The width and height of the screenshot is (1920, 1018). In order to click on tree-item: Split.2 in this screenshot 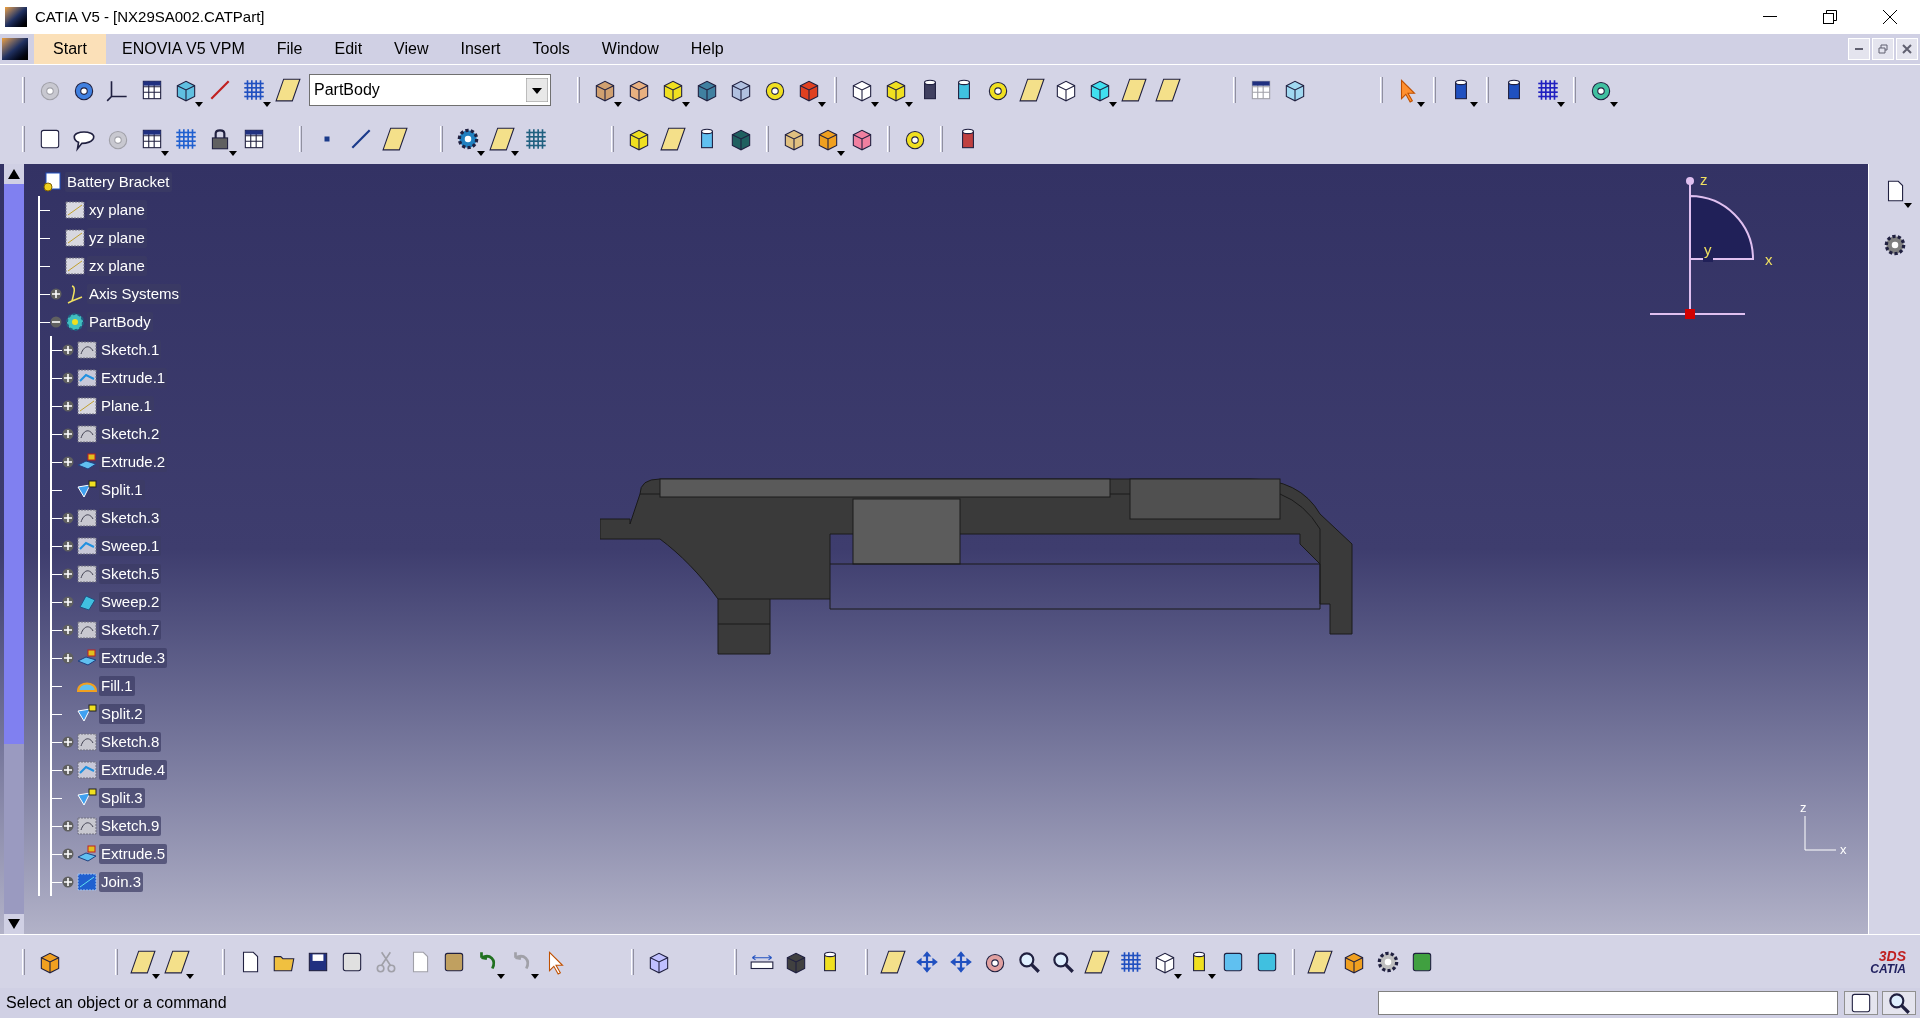, I will do `click(122, 714)`.